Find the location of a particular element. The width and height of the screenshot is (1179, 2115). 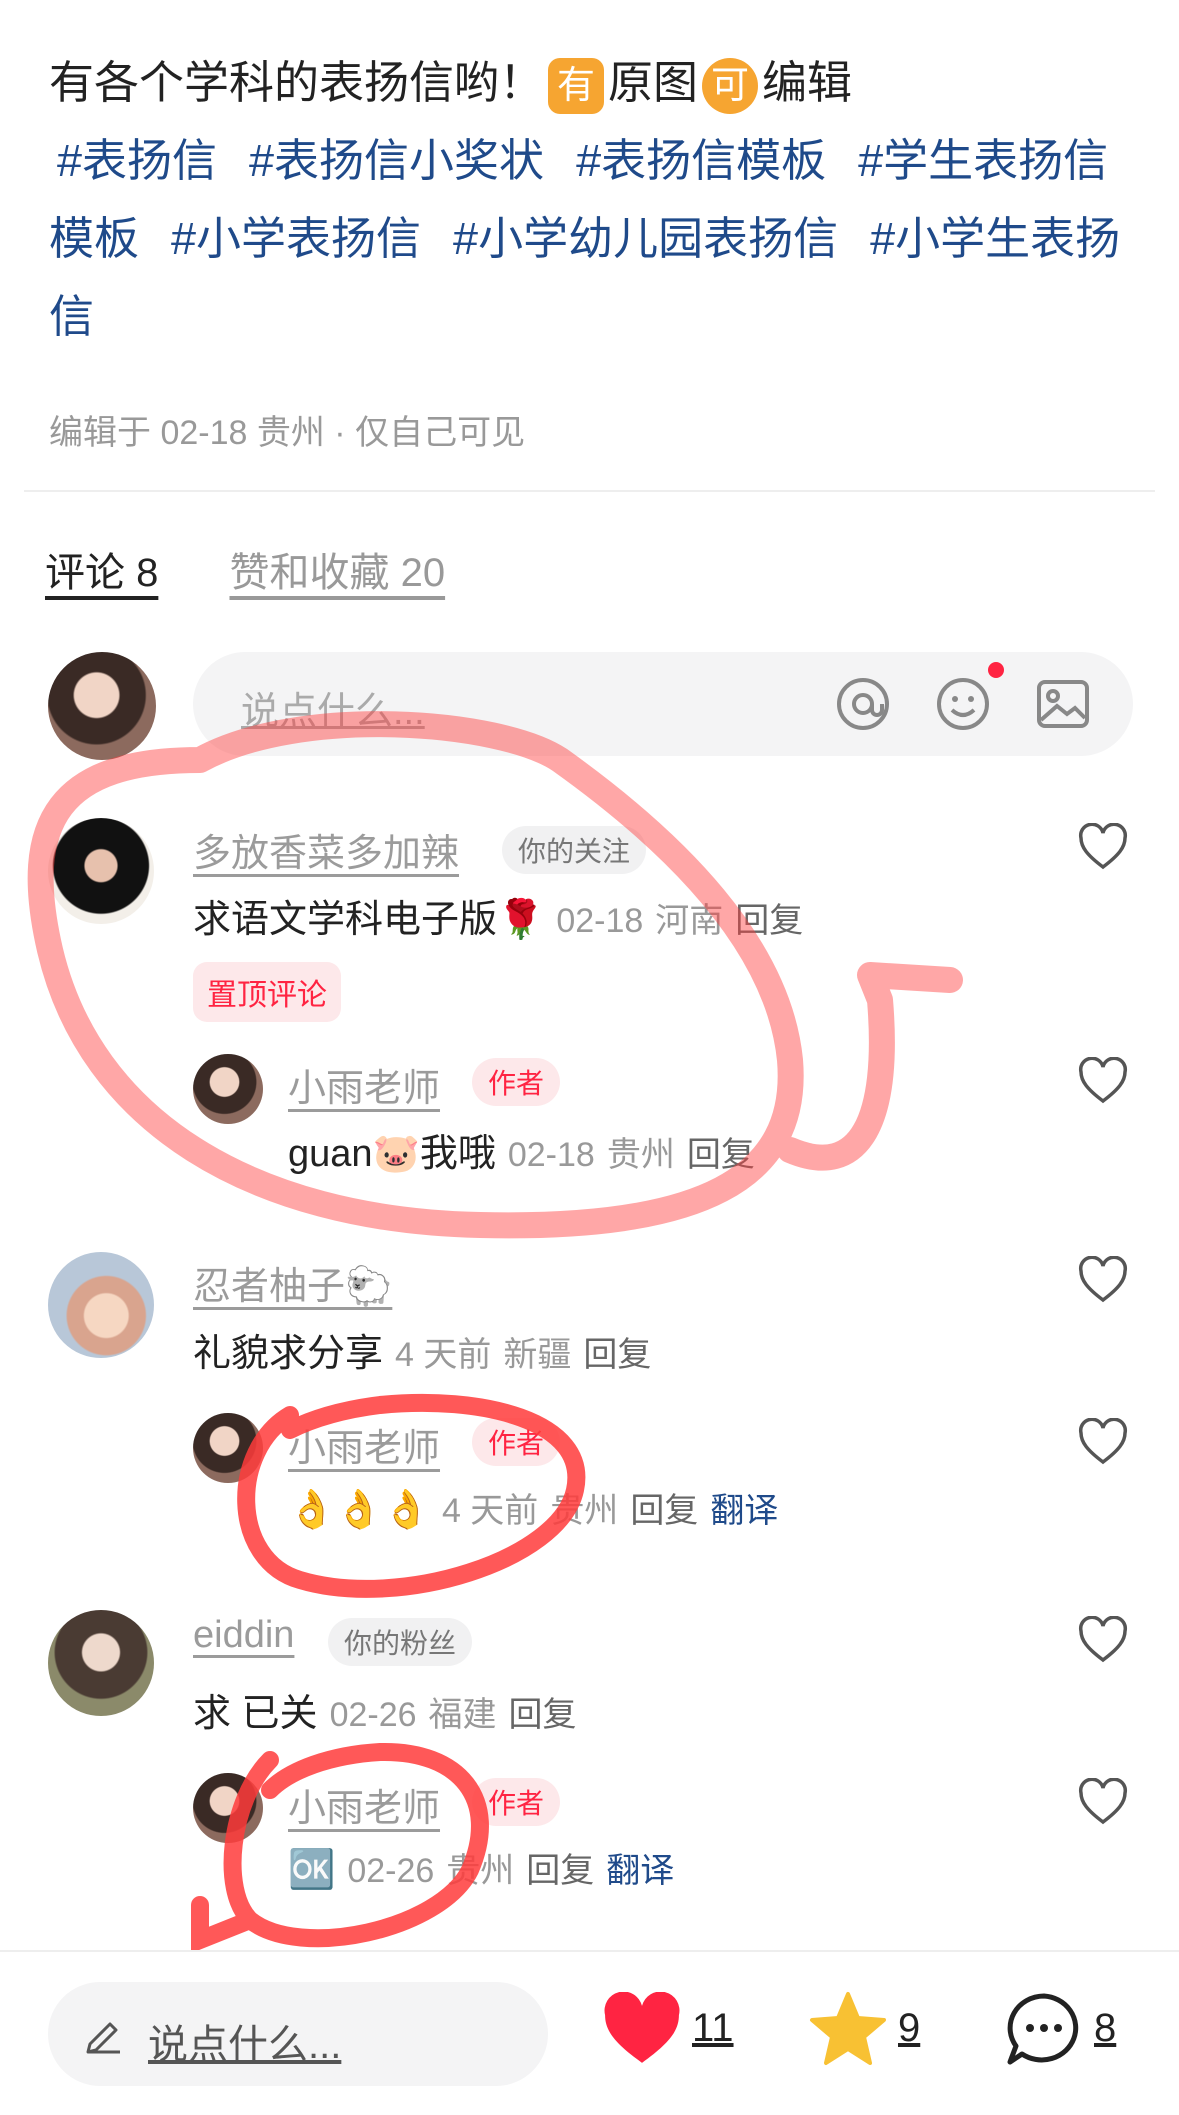

star-icon is located at coordinates (848, 2029).